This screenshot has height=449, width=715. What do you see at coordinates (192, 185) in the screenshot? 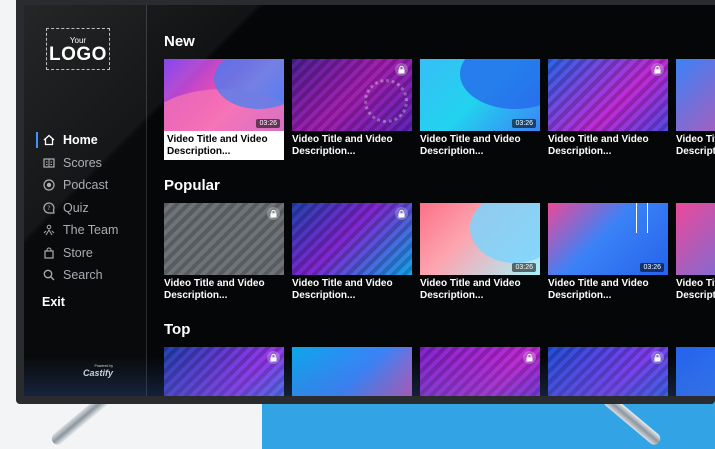
I see `row-title-popular: Popular` at bounding box center [192, 185].